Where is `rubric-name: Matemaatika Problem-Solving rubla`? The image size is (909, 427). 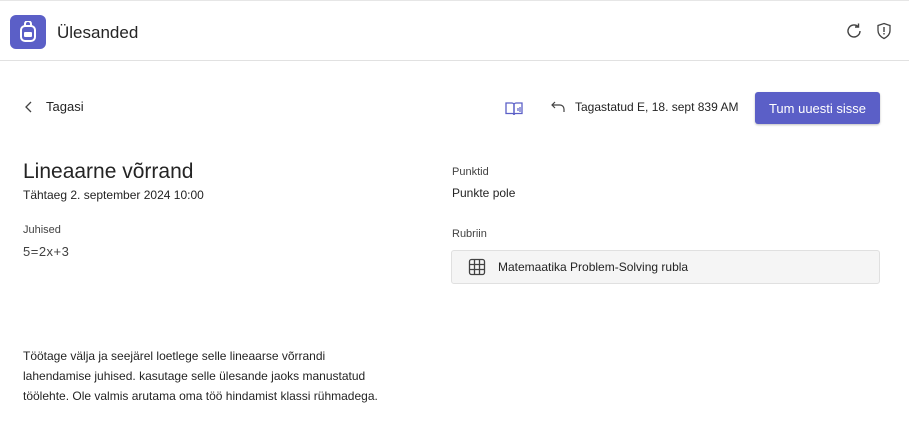 rubric-name: Matemaatika Problem-Solving rubla is located at coordinates (593, 267).